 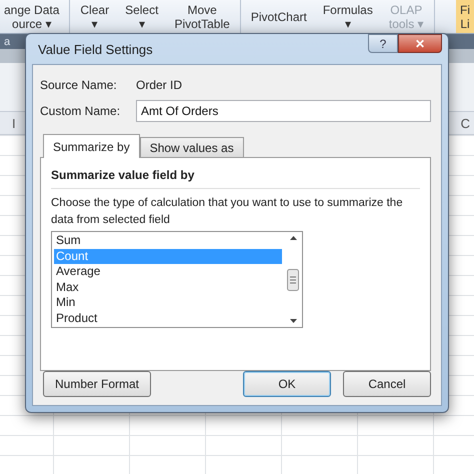 What do you see at coordinates (168, 318) in the screenshot?
I see `list-item: Product` at bounding box center [168, 318].